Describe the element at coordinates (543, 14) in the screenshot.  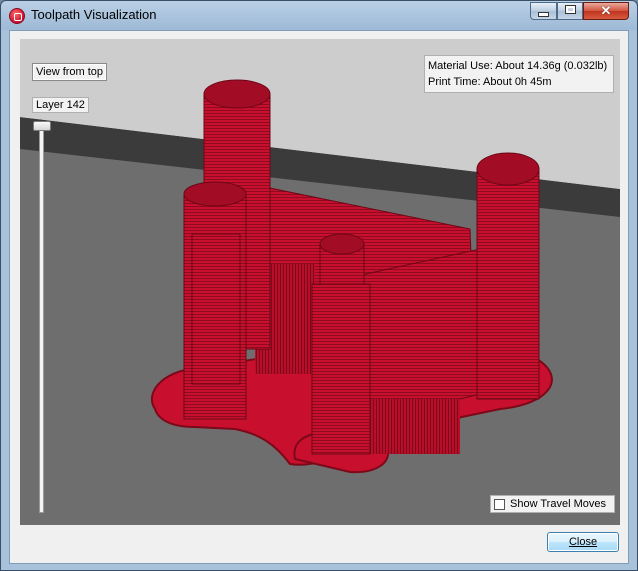
I see `minimize-icon` at that location.